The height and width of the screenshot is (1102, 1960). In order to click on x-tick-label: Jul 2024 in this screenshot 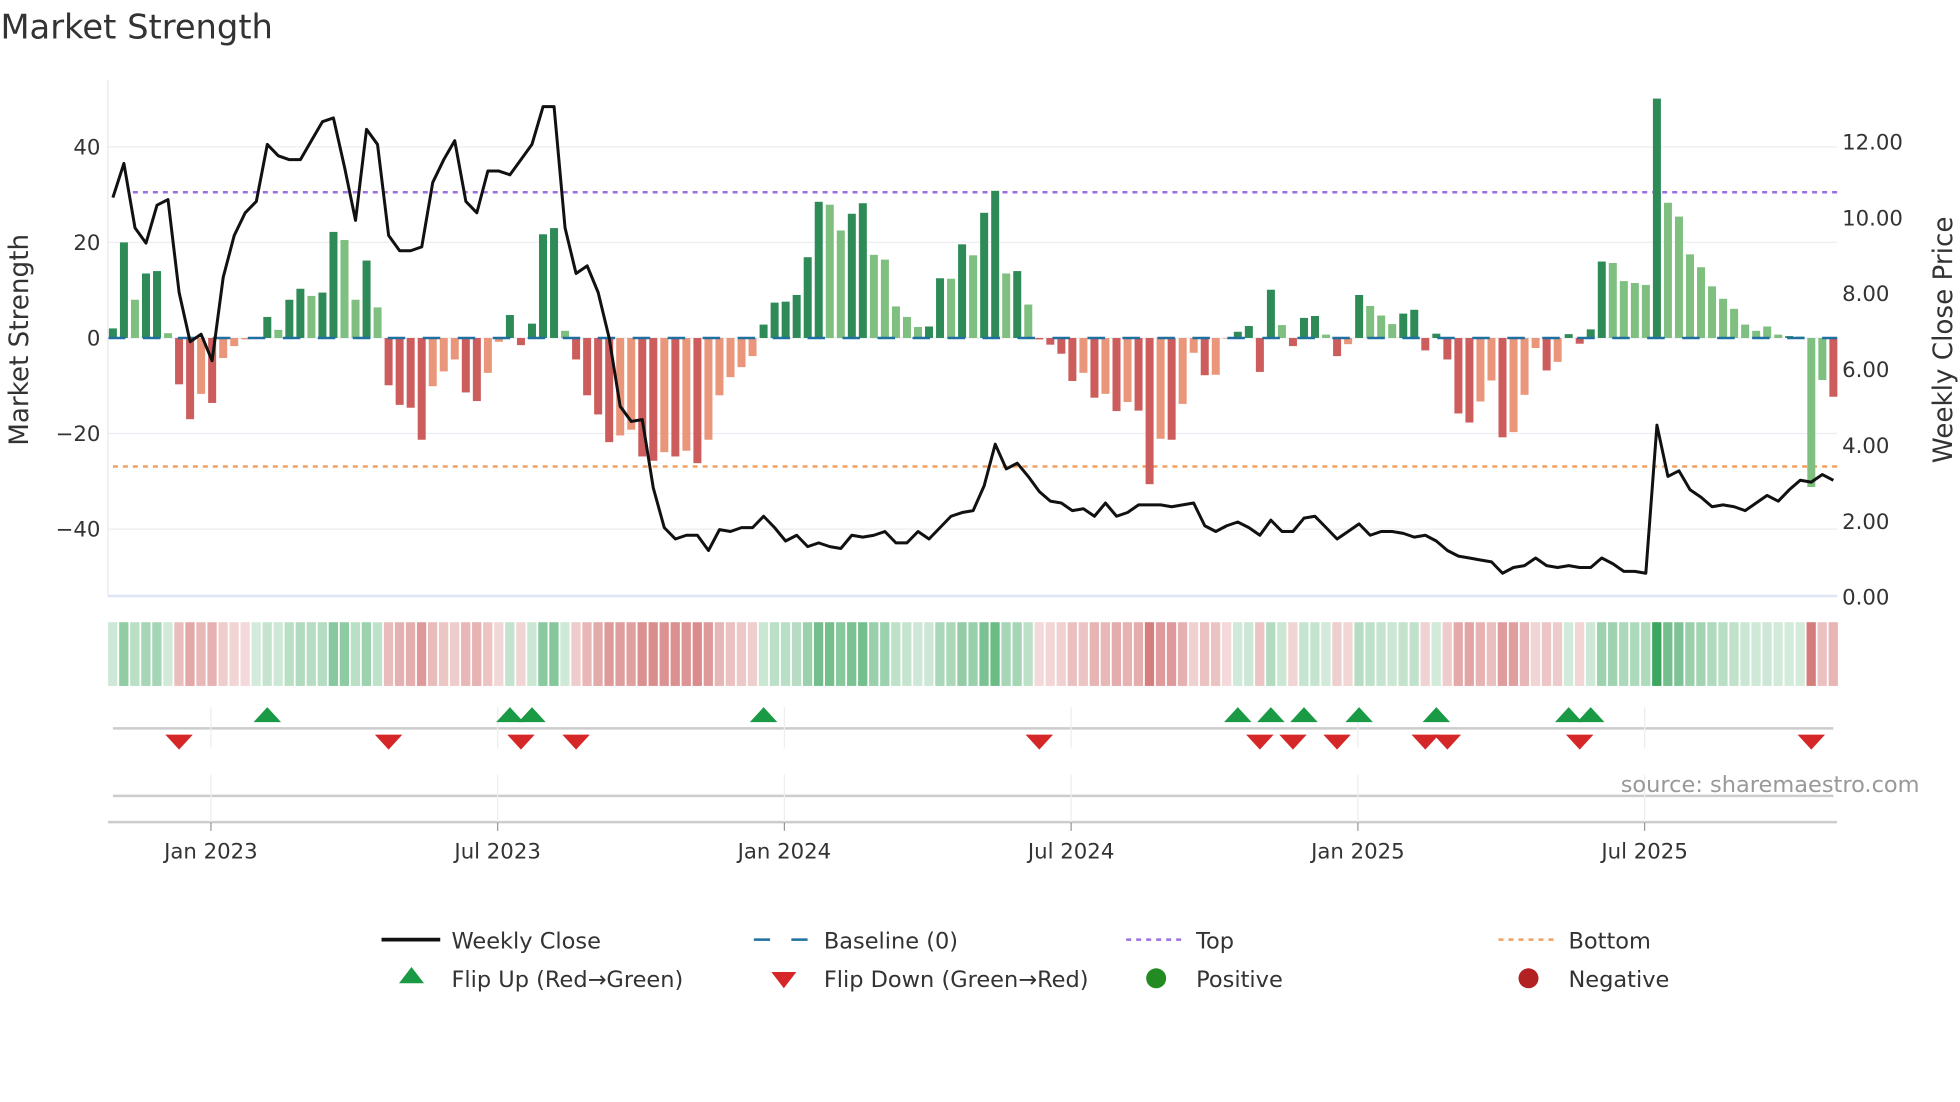, I will do `click(1070, 851)`.